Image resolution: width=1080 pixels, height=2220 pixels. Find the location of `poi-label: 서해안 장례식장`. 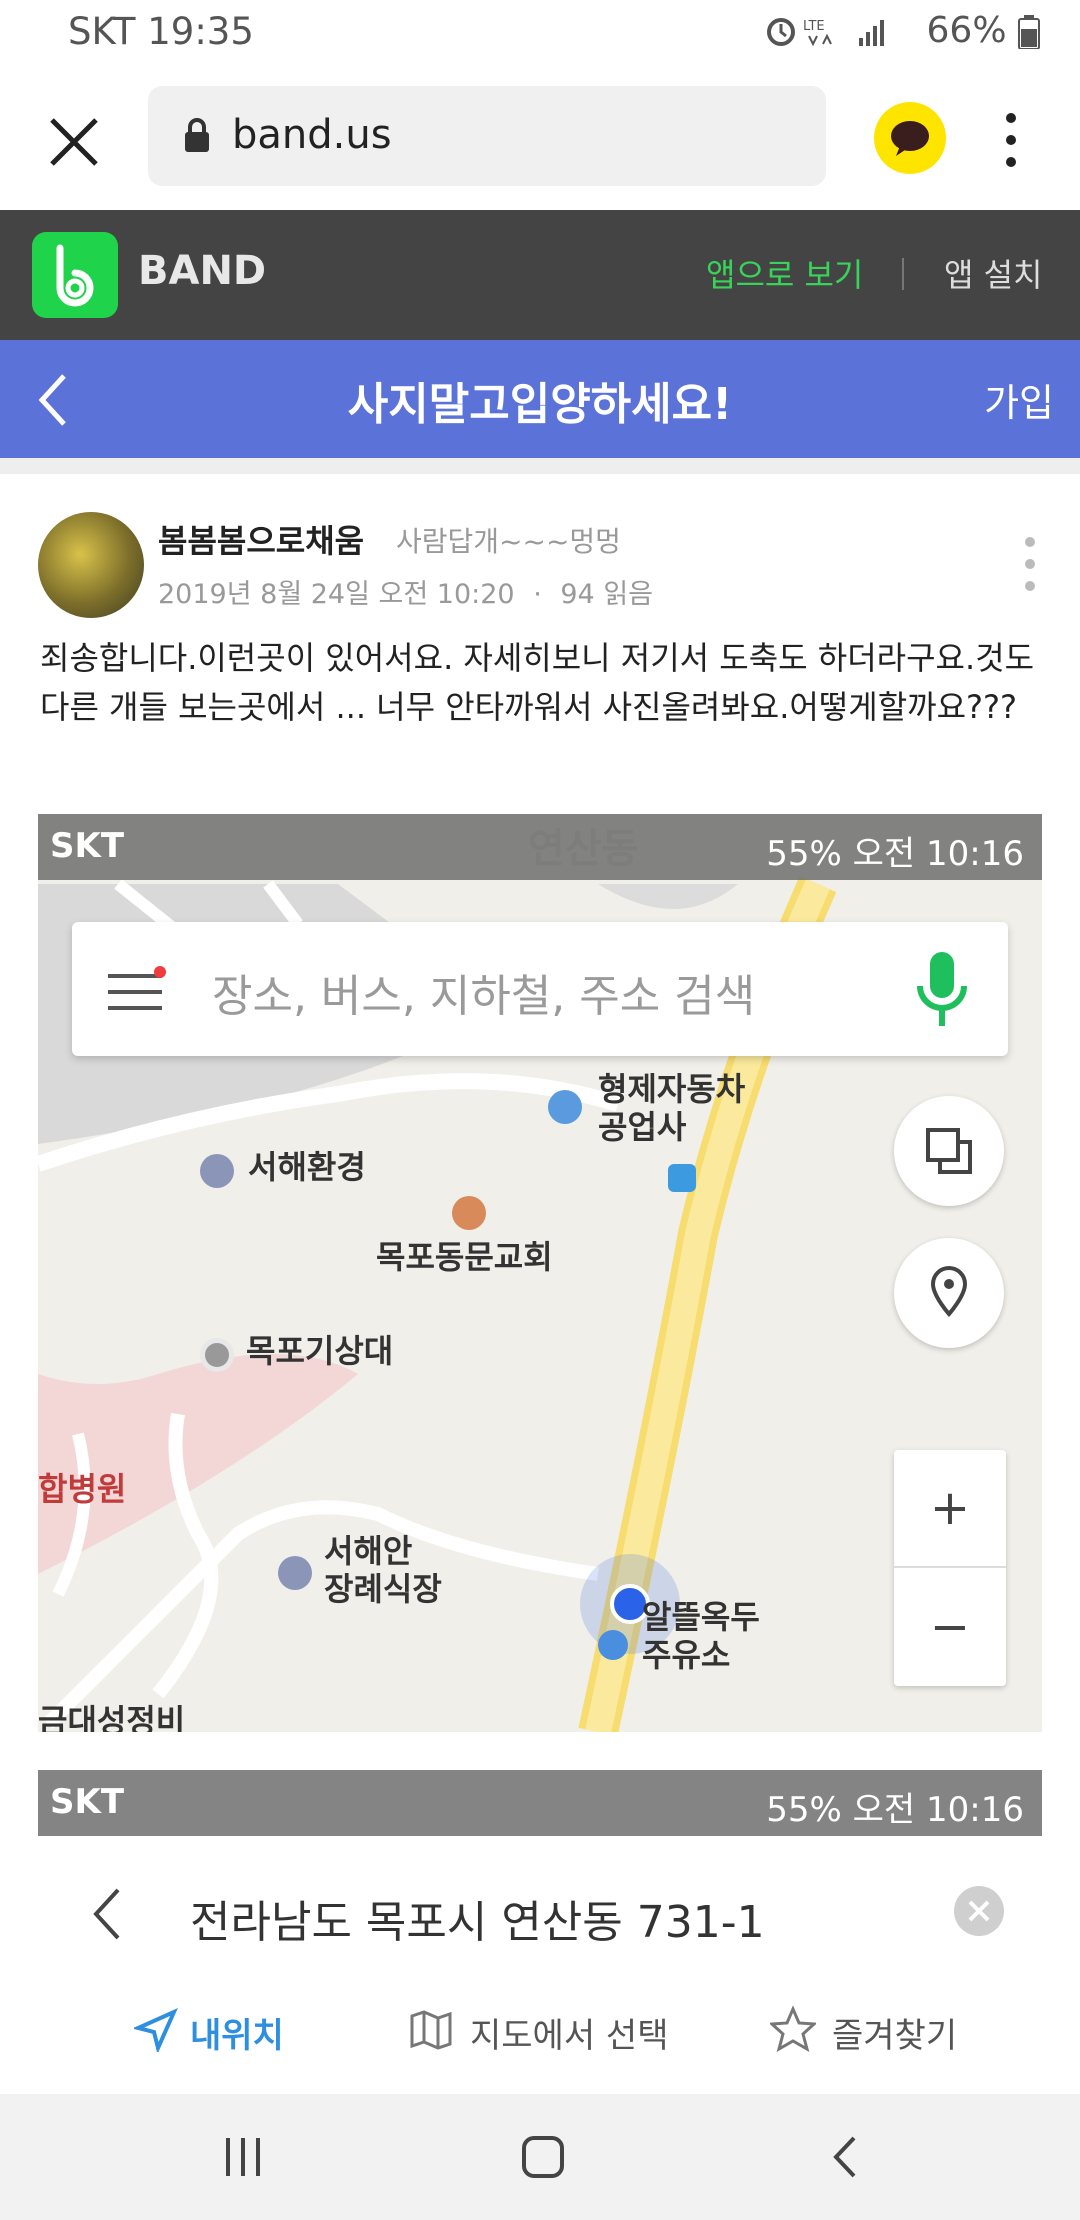

poi-label: 서해안 장례식장 is located at coordinates (383, 1570).